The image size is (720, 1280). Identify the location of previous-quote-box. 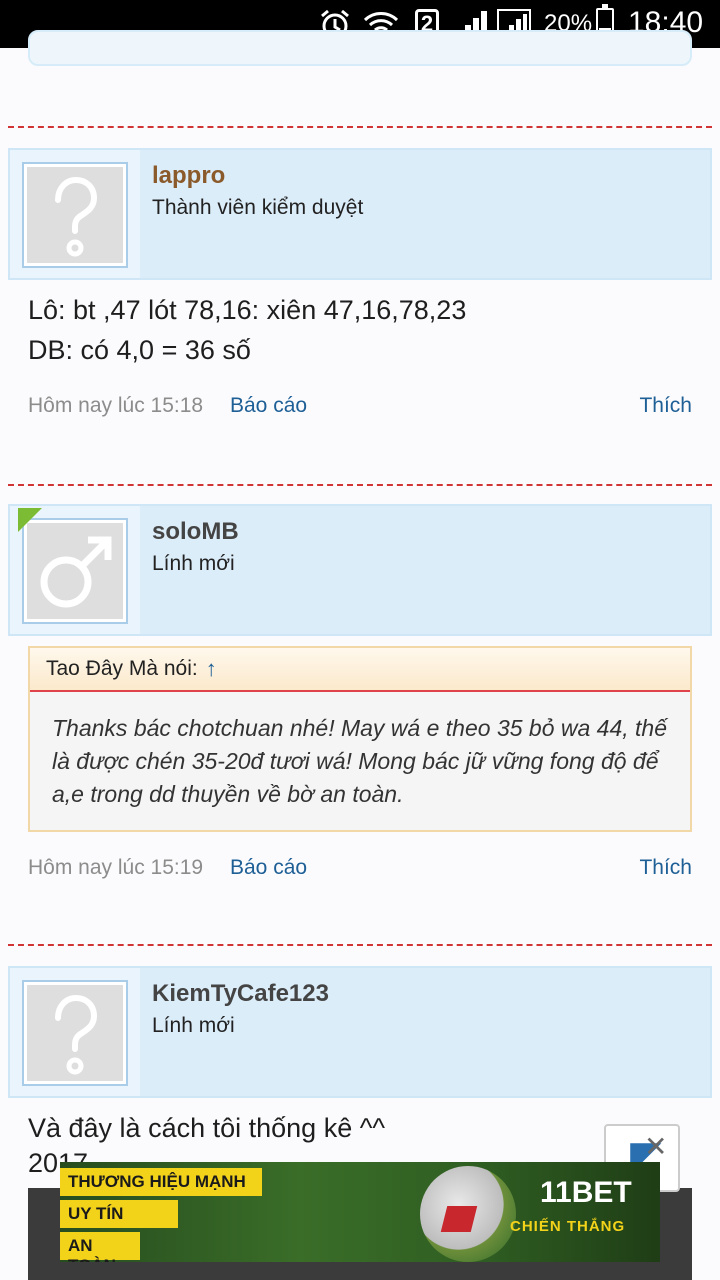
(360, 48).